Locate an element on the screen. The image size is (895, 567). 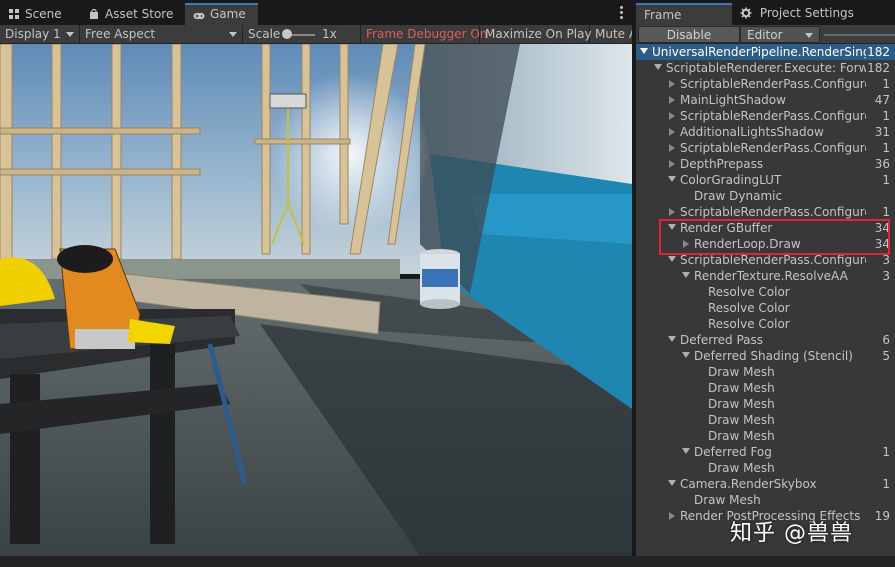
tree-row-label: DepthPrepass is located at coordinates (722, 164).